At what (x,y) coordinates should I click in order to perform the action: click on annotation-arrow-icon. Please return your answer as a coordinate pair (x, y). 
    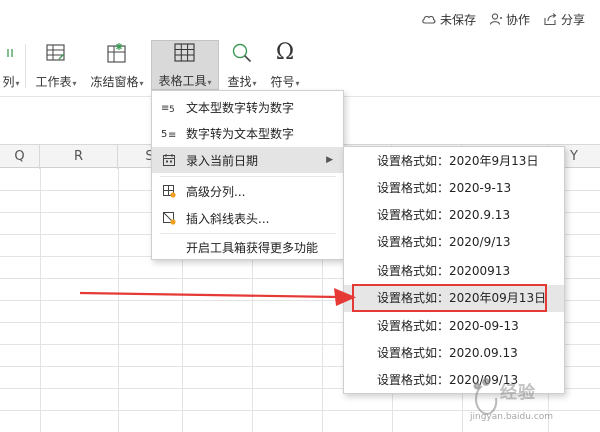
    Looking at the image, I should click on (217, 297).